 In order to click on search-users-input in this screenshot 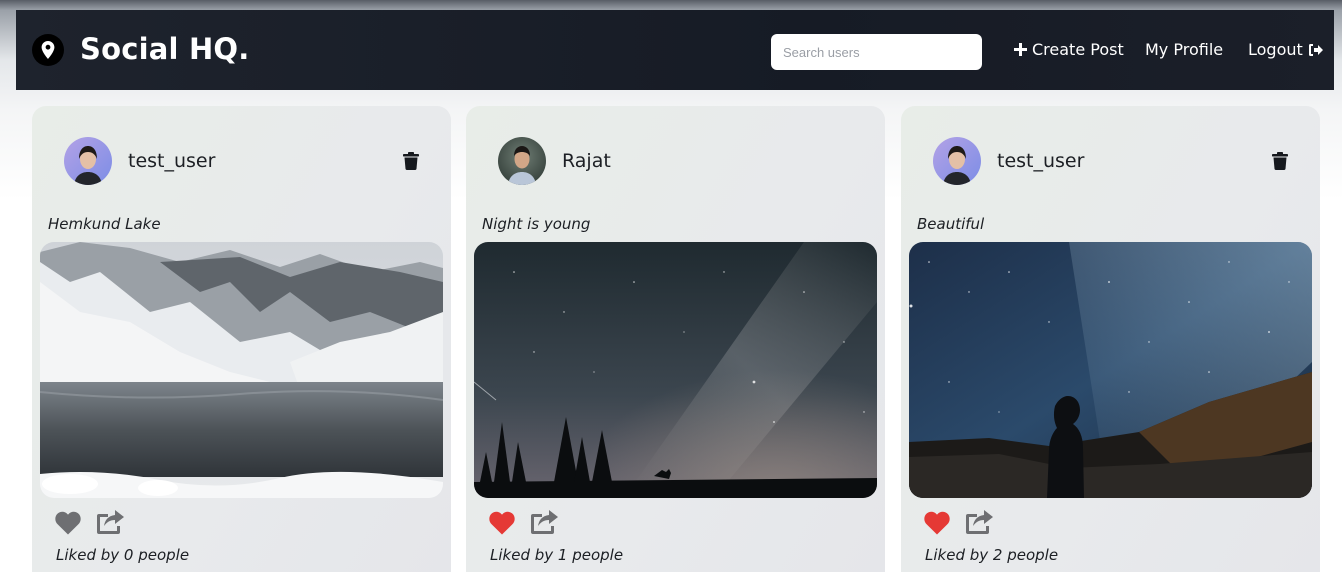, I will do `click(876, 52)`.